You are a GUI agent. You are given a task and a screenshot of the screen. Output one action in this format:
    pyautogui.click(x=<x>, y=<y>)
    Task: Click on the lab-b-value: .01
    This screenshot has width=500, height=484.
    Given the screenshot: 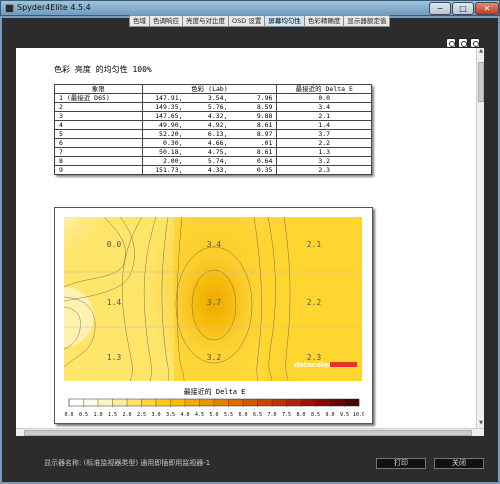 What is the action you would take?
    pyautogui.click(x=266, y=143)
    